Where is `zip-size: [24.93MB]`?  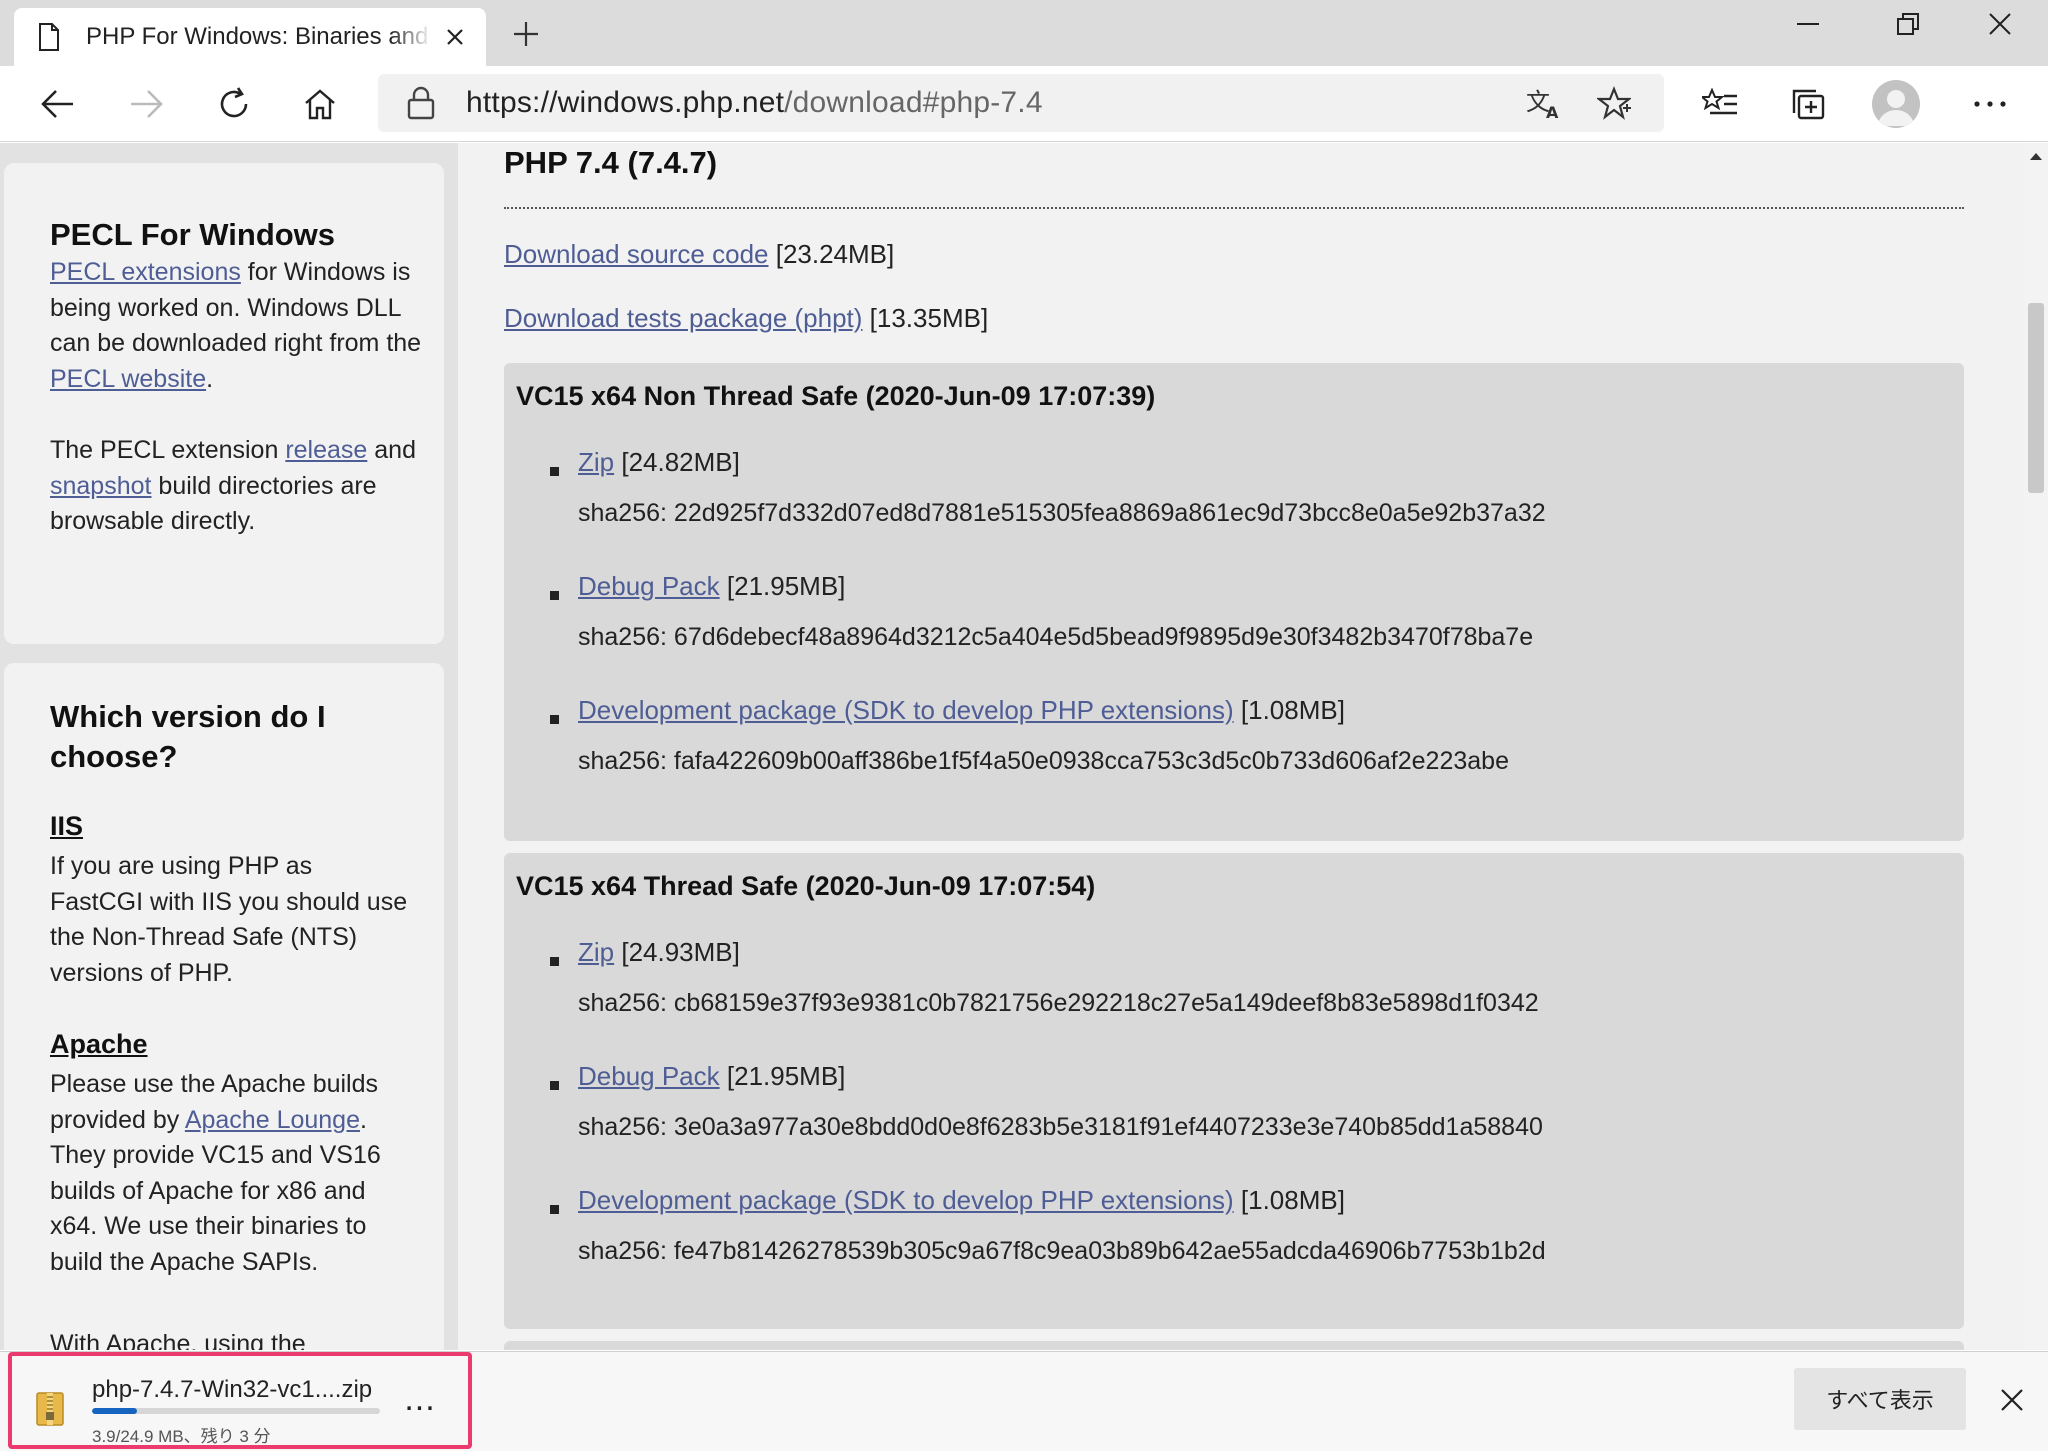
zip-size: [24.93MB] is located at coordinates (677, 952).